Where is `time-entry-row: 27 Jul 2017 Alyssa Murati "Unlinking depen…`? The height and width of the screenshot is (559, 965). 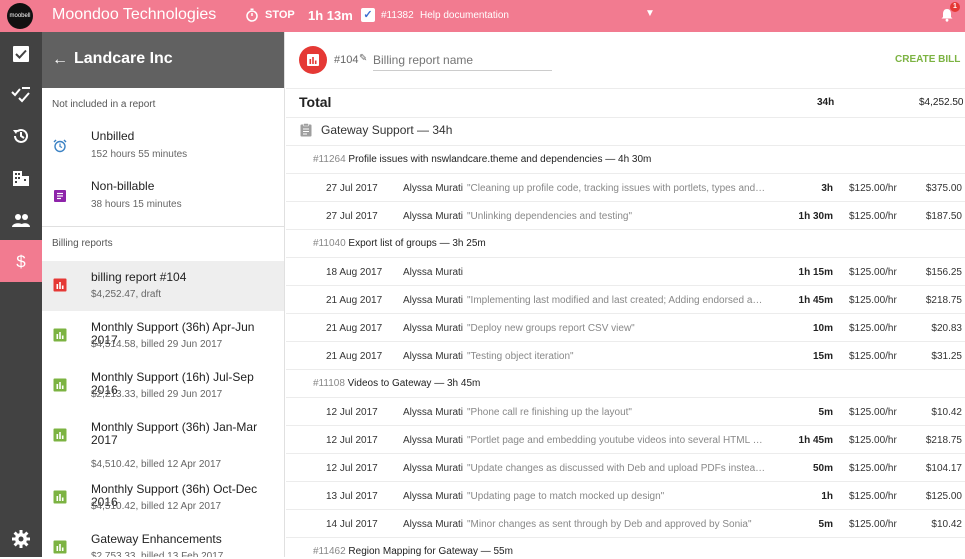
time-entry-row: 27 Jul 2017 Alyssa Murati "Unlinking depen… is located at coordinates (625, 216).